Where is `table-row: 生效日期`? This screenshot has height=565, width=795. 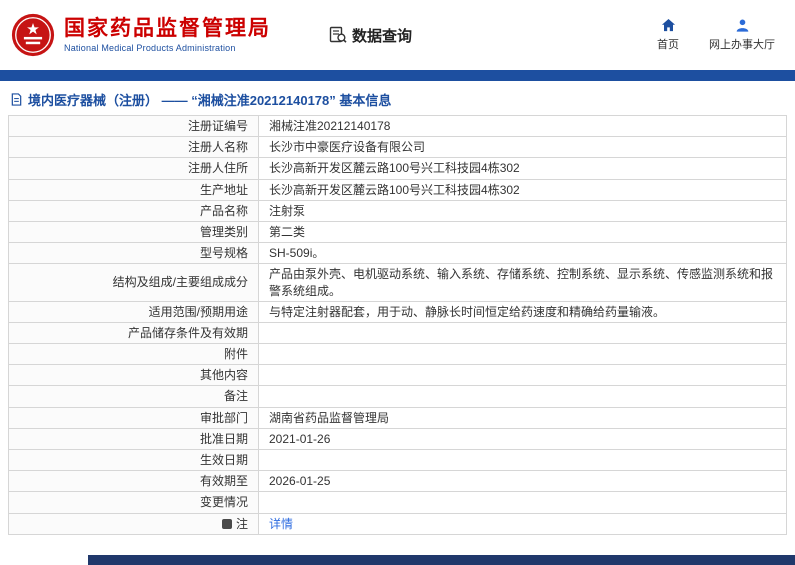 table-row: 生效日期 is located at coordinates (397, 460).